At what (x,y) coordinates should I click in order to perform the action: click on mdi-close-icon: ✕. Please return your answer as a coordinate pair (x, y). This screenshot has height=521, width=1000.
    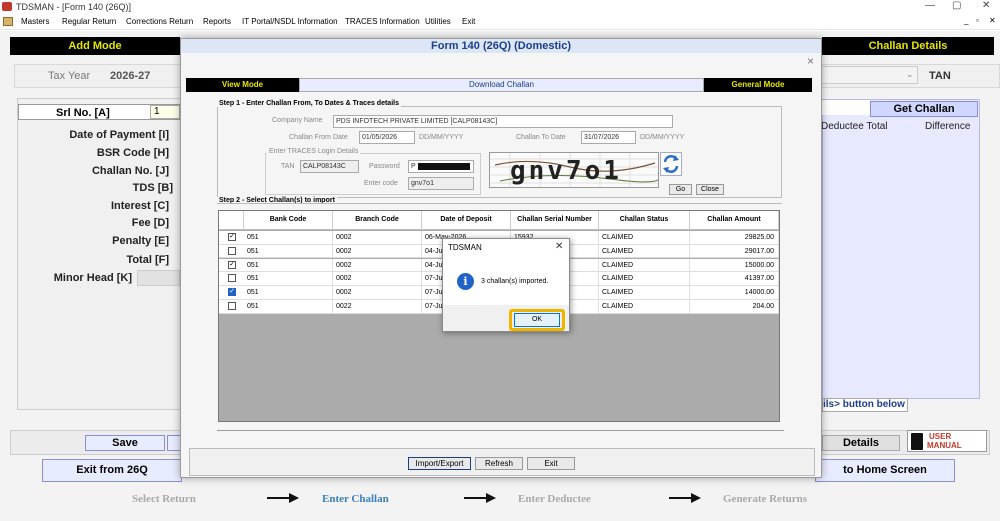
    Looking at the image, I should click on (992, 20).